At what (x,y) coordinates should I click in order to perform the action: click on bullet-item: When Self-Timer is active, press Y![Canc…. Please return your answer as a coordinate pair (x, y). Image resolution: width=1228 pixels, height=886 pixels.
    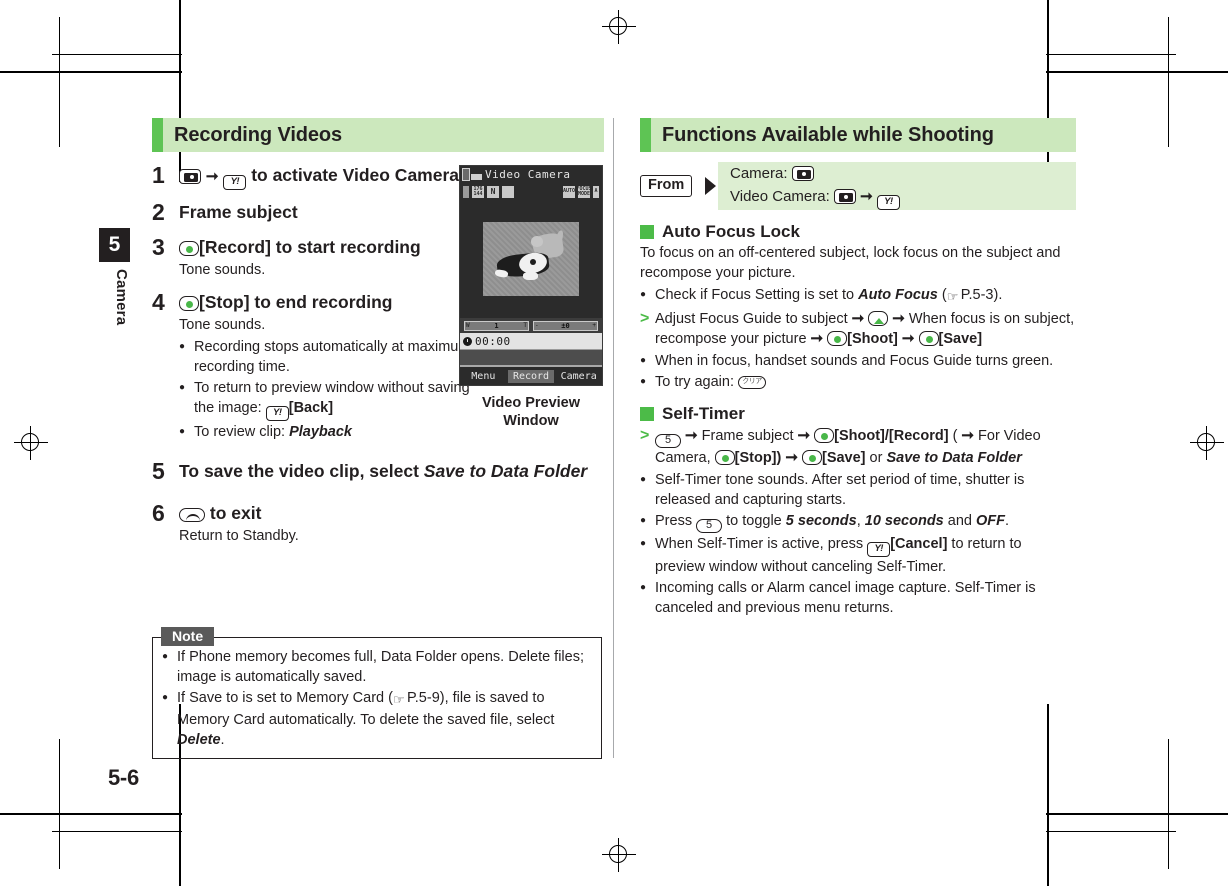
    Looking at the image, I should click on (855, 555).